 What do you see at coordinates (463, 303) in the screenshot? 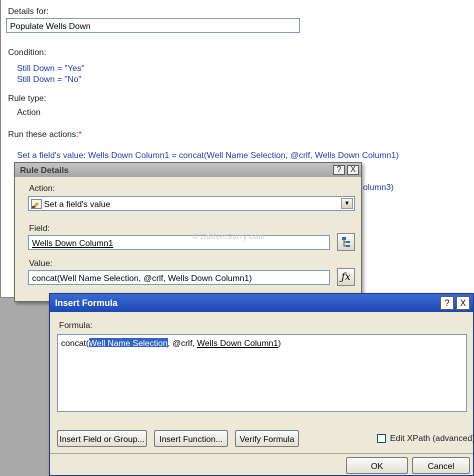
I see `insert-formula-close-button: X` at bounding box center [463, 303].